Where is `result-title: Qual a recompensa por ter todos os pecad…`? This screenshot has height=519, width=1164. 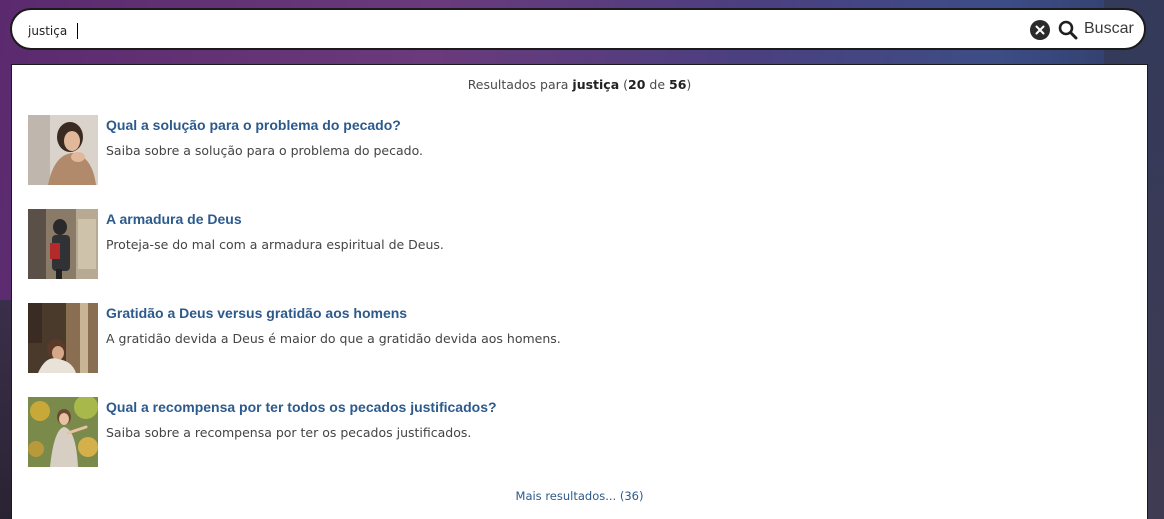
result-title: Qual a recompensa por ter todos os pecad… is located at coordinates (301, 407).